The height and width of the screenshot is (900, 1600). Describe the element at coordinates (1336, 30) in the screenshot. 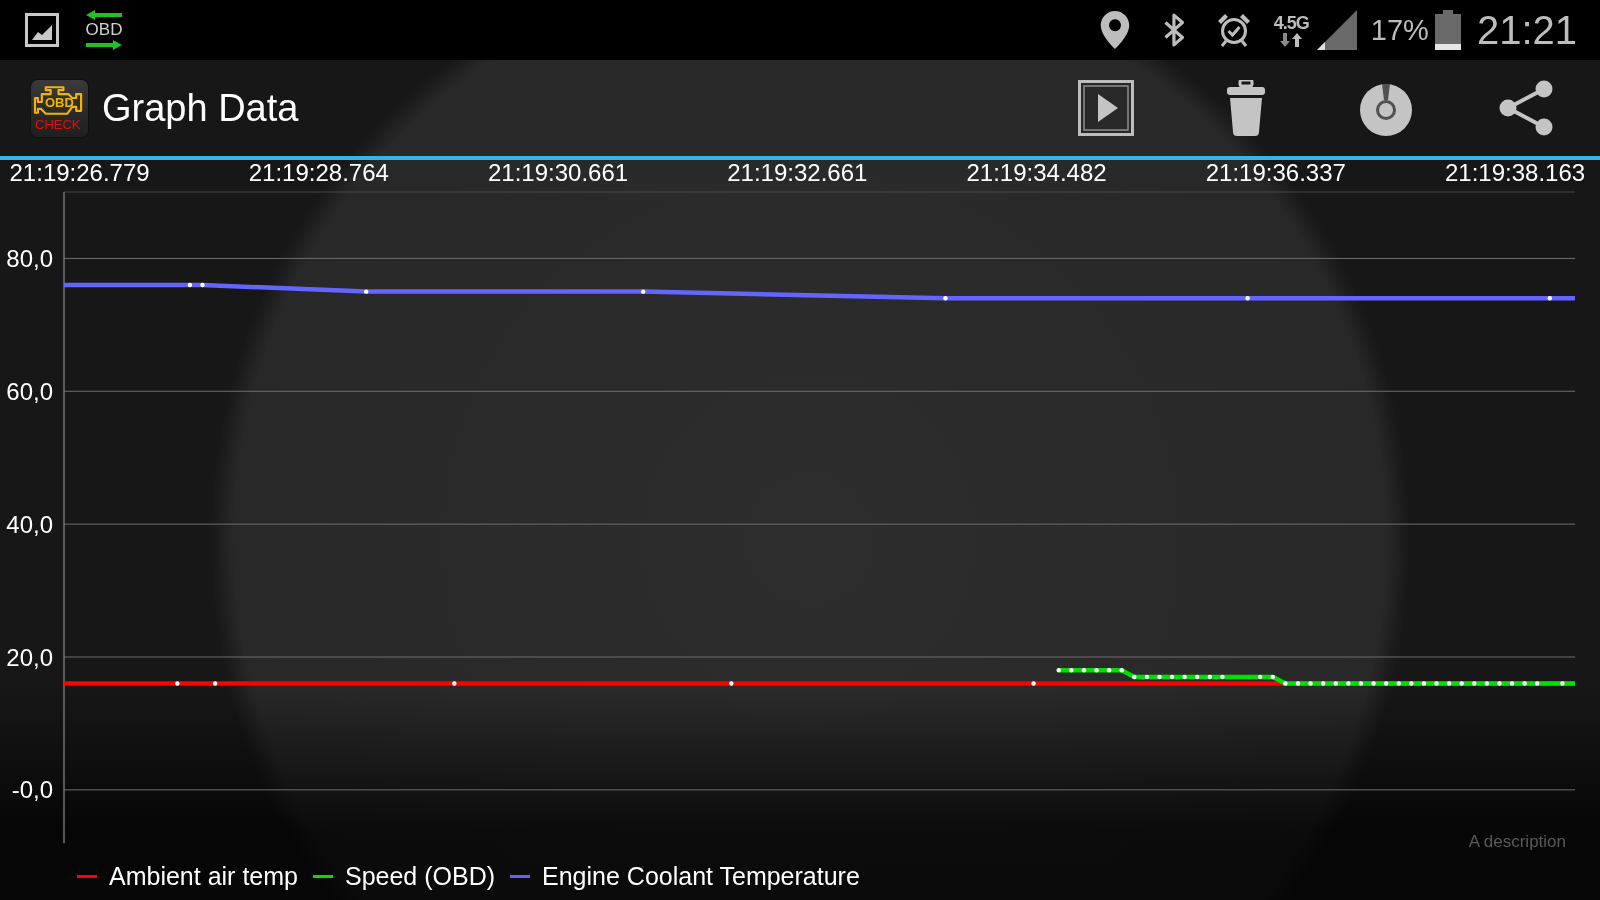

I see `signal-icon` at that location.